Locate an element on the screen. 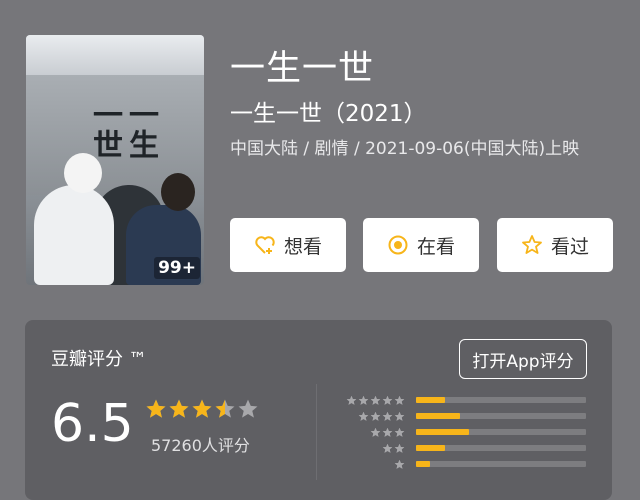 The height and width of the screenshot is (500, 640). watched-button: 看过 is located at coordinates (555, 245).